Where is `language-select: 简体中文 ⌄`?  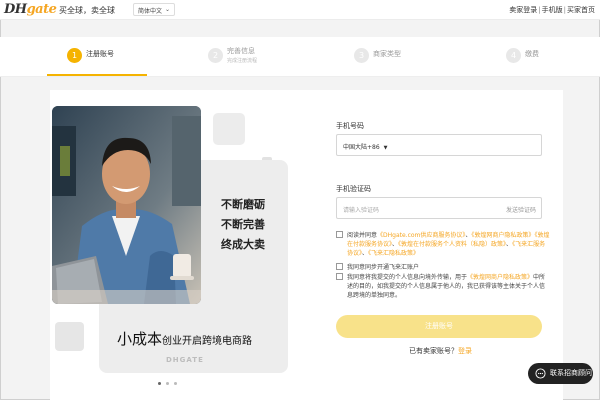
language-select: 简体中文 ⌄ is located at coordinates (154, 9).